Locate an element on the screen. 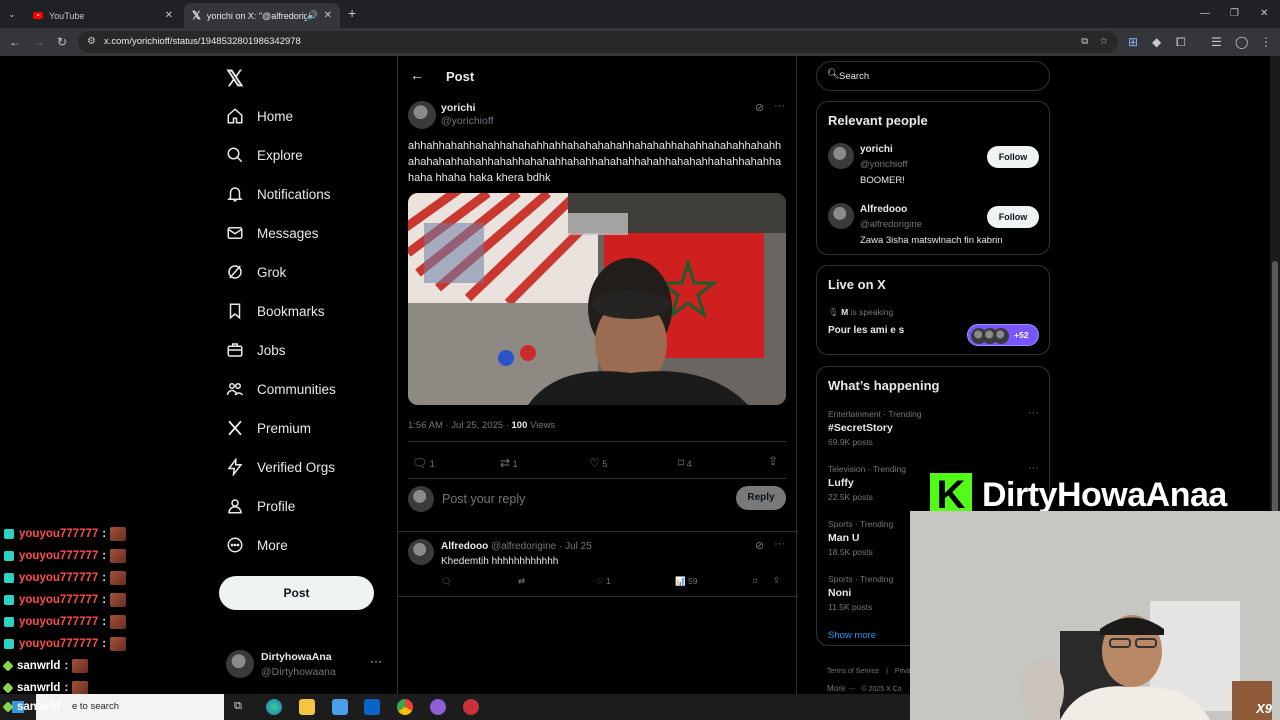 Image resolution: width=1280 pixels, height=720 pixels. nav-explore: Explore is located at coordinates (264, 155).